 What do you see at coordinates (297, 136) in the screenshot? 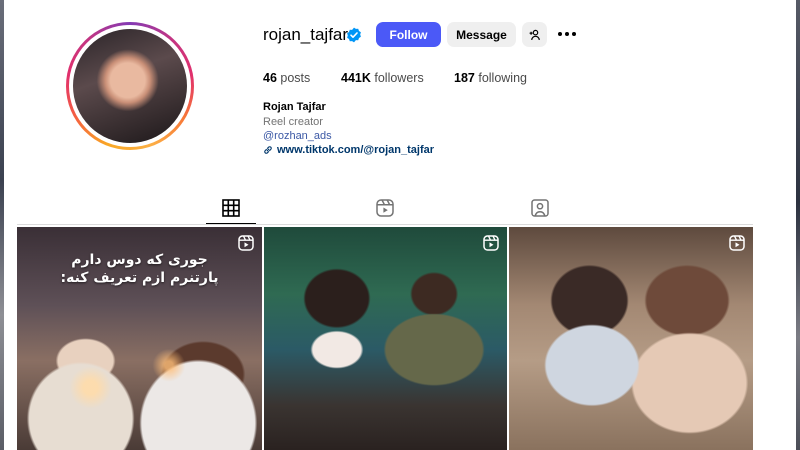
I see `bio-mention-link: @rozhan_ads` at bounding box center [297, 136].